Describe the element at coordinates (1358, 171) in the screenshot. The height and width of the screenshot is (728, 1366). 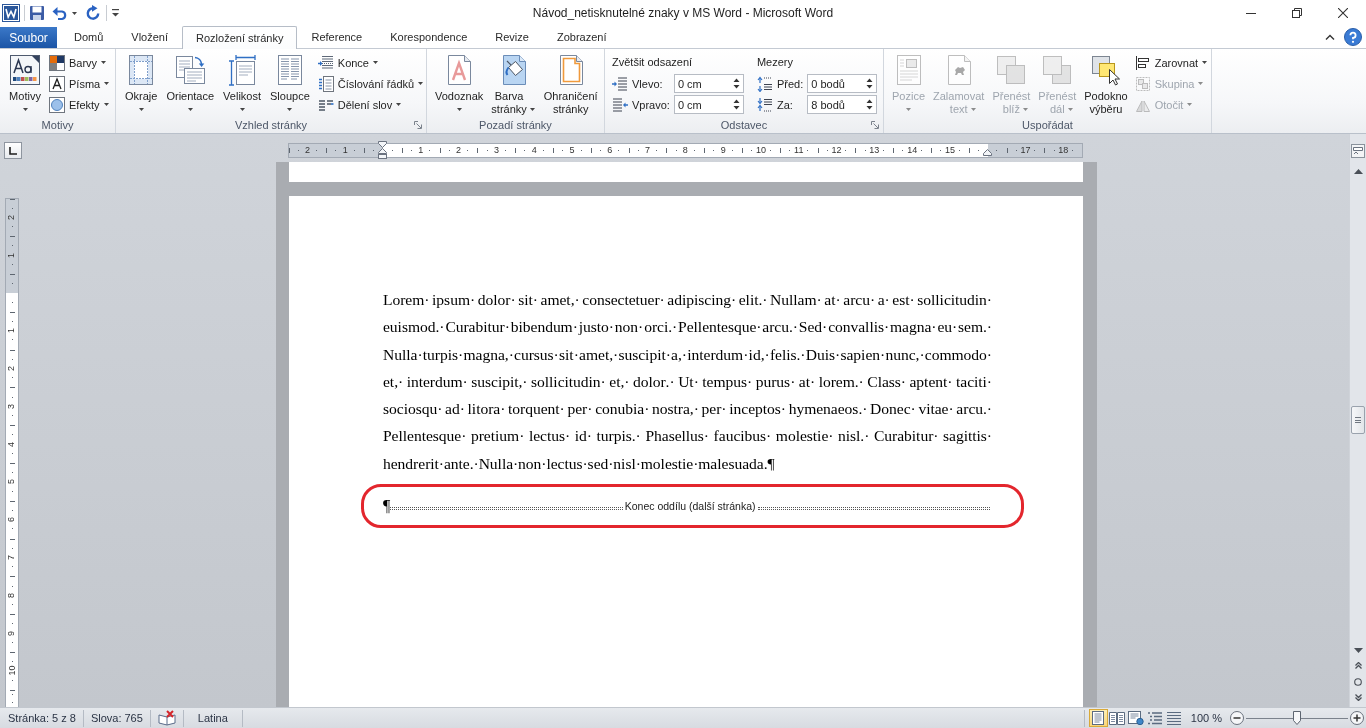
I see `scroll-up-icon` at that location.